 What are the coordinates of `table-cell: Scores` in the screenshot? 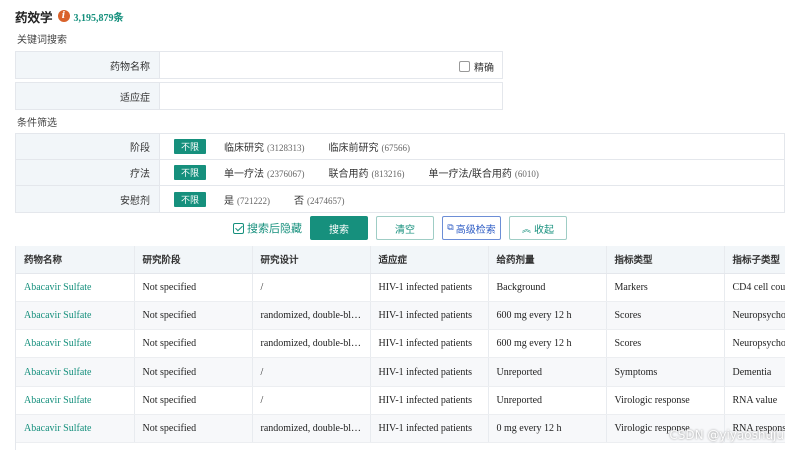 It's located at (665, 316).